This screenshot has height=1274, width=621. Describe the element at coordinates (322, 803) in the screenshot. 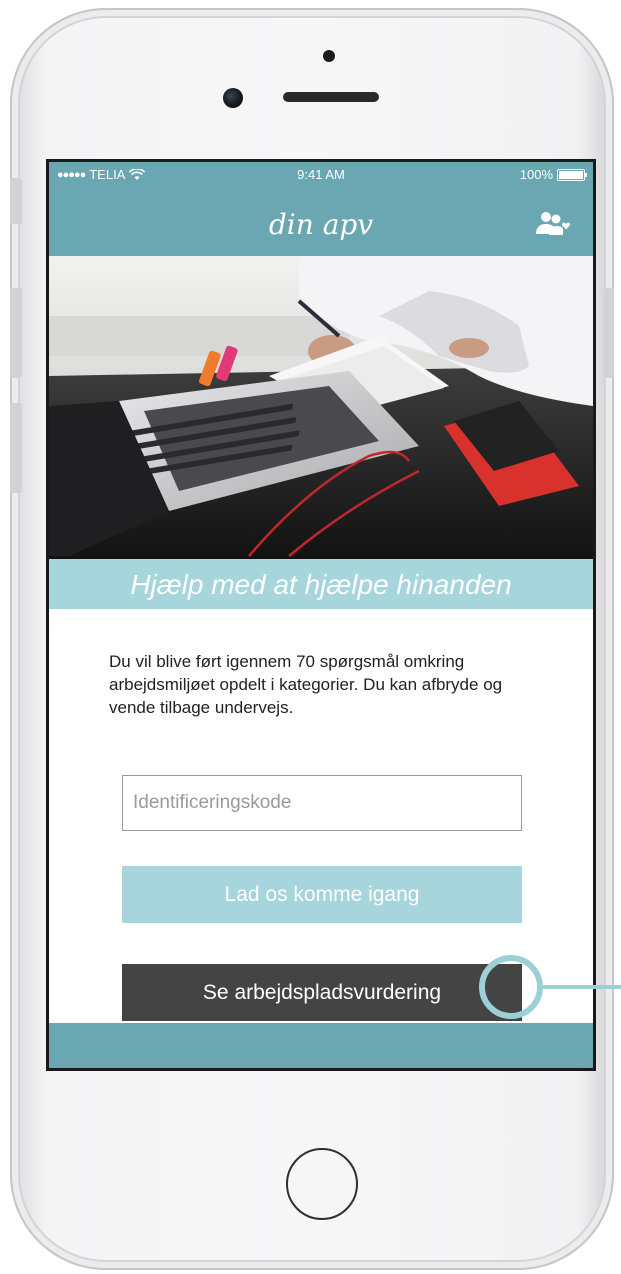

I see `identification-code-input` at that location.